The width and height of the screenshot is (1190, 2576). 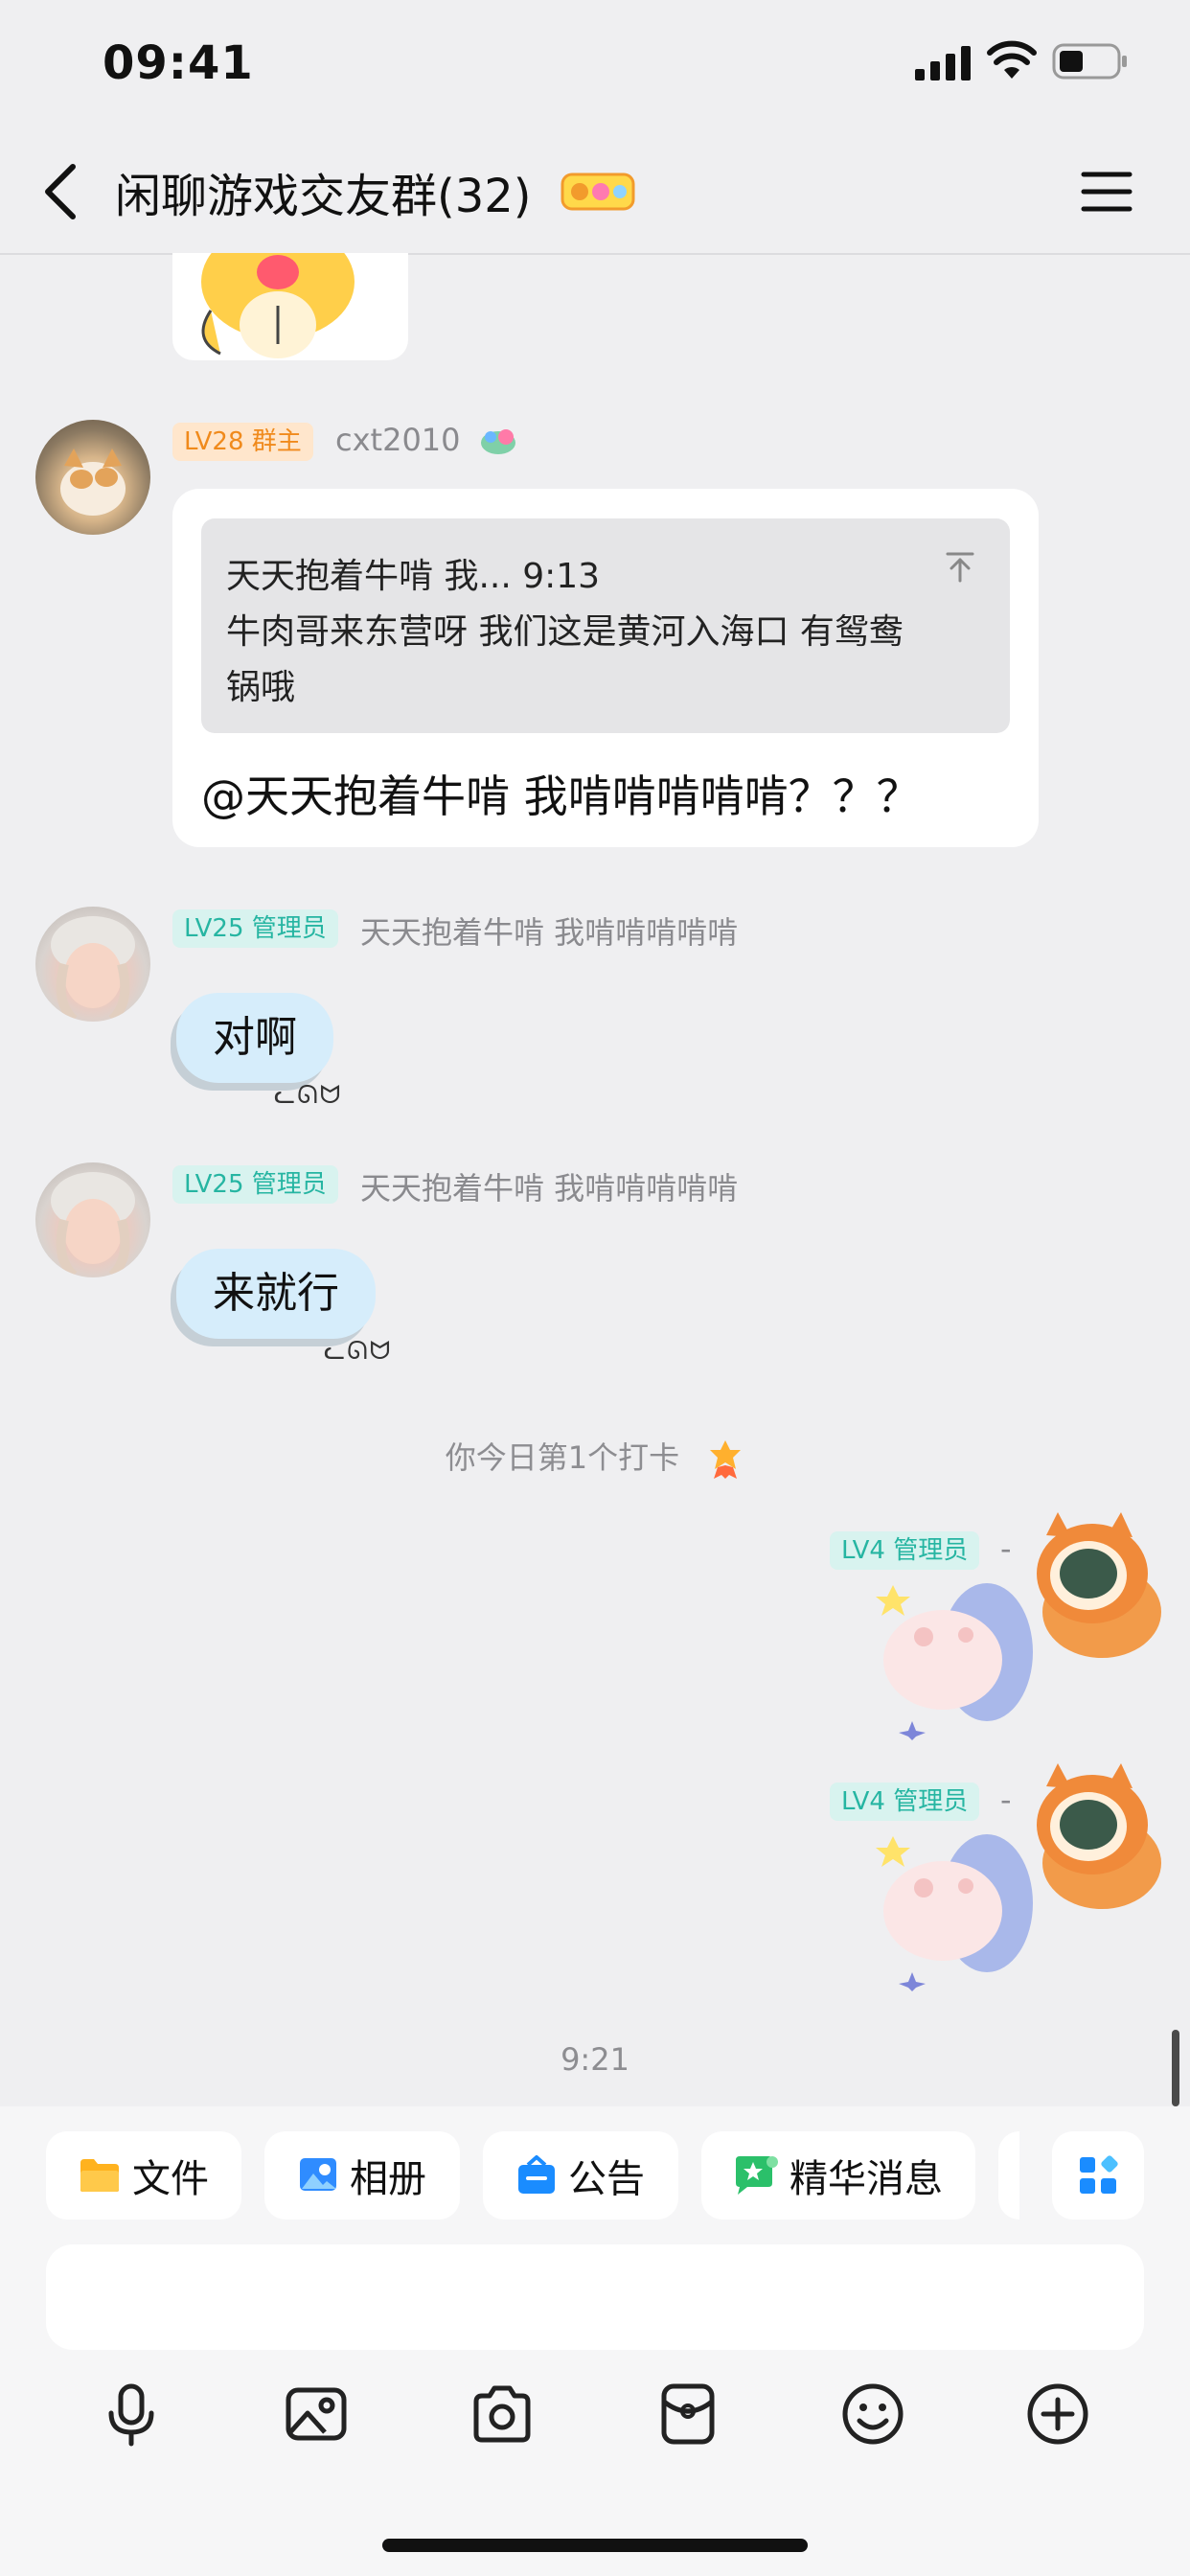 I want to click on plus-icon, so click(x=1058, y=2414).